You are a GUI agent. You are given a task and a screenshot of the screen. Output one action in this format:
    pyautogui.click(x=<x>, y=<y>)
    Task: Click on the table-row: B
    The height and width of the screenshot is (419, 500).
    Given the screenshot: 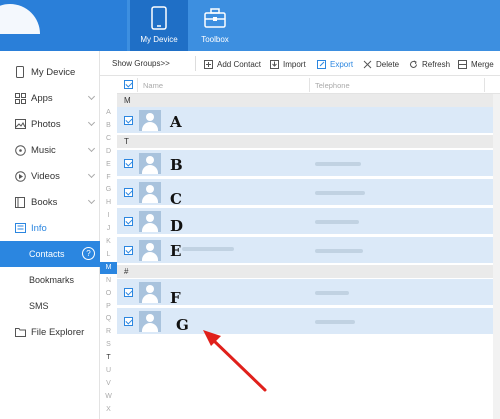 What is the action you would take?
    pyautogui.click(x=305, y=163)
    